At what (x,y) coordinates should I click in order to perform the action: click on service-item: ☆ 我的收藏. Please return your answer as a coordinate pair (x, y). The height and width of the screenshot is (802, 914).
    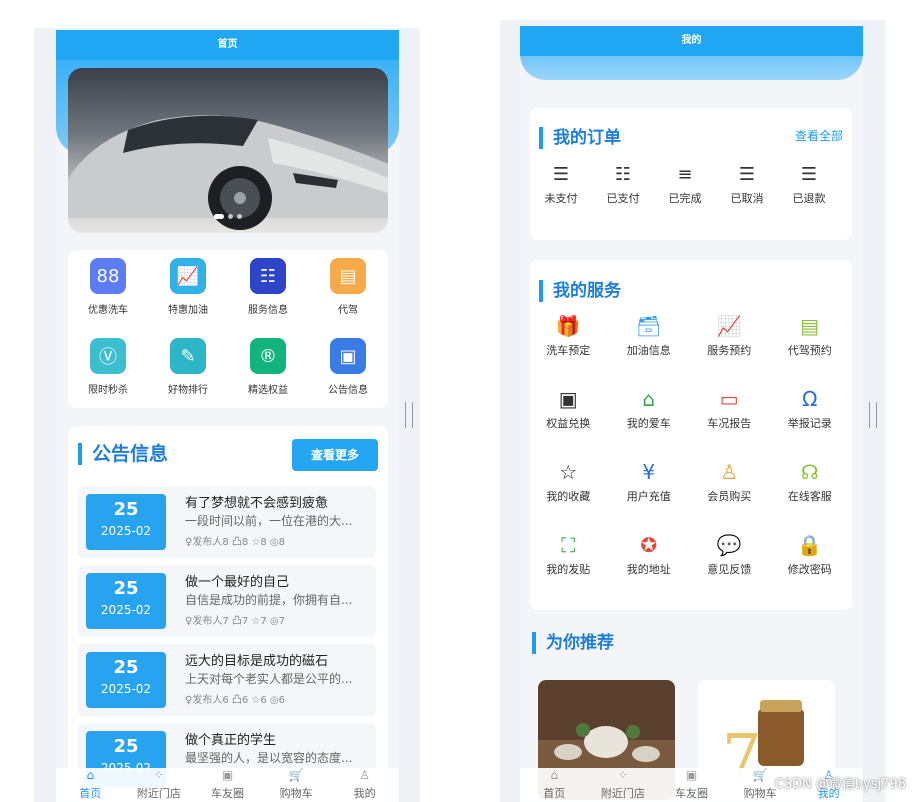
    Looking at the image, I should click on (568, 495).